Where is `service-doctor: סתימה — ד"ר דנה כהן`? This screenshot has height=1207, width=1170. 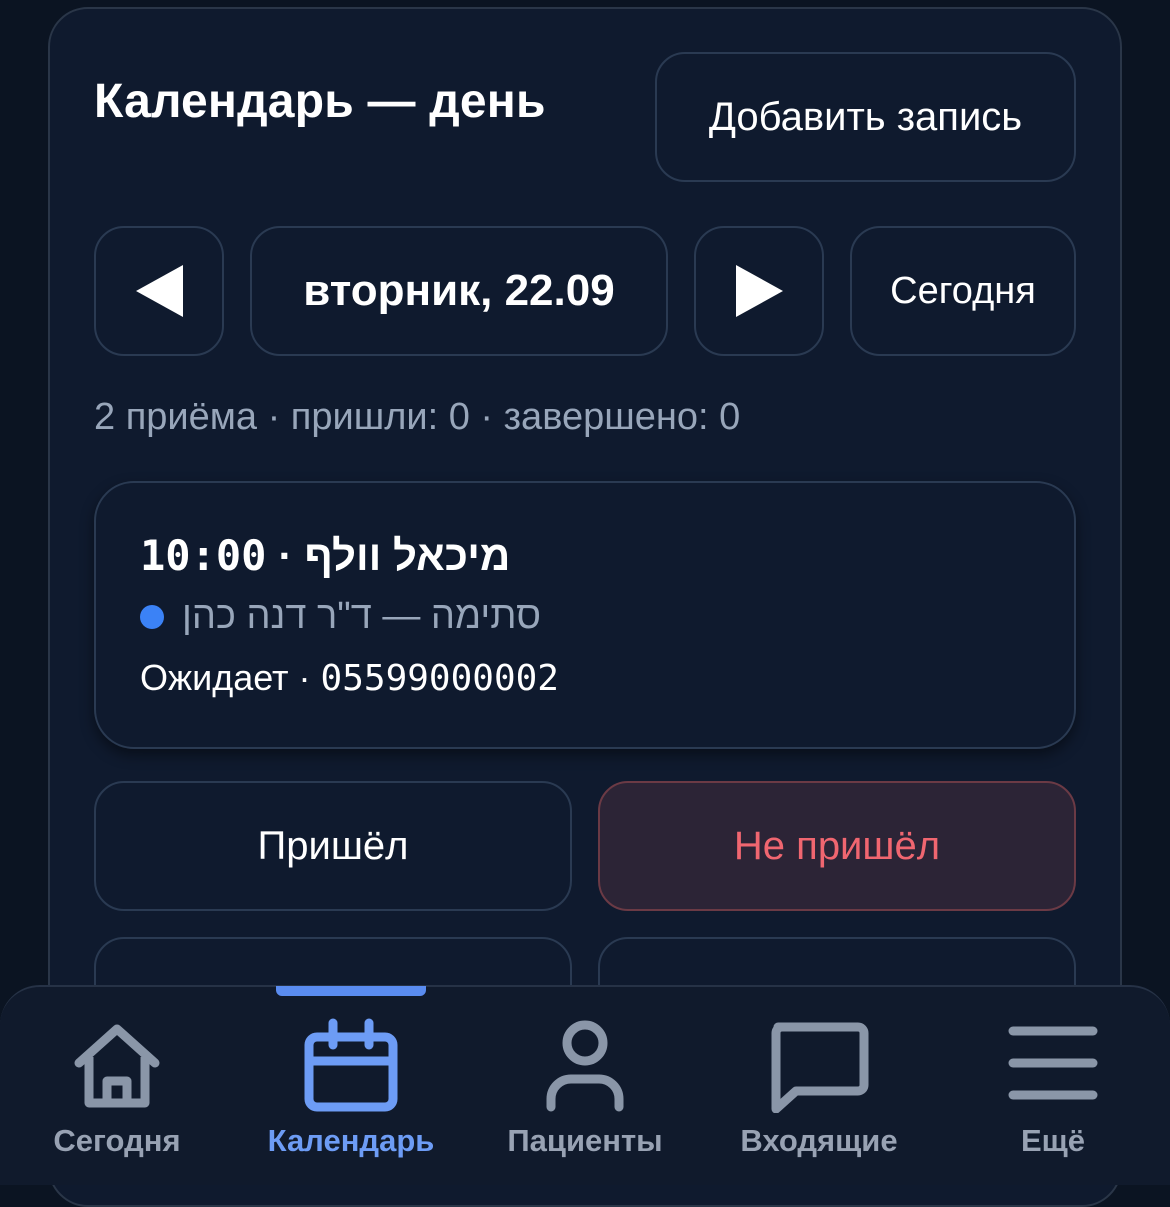 service-doctor: סתימה — ד"ר דנה כהן is located at coordinates (362, 616).